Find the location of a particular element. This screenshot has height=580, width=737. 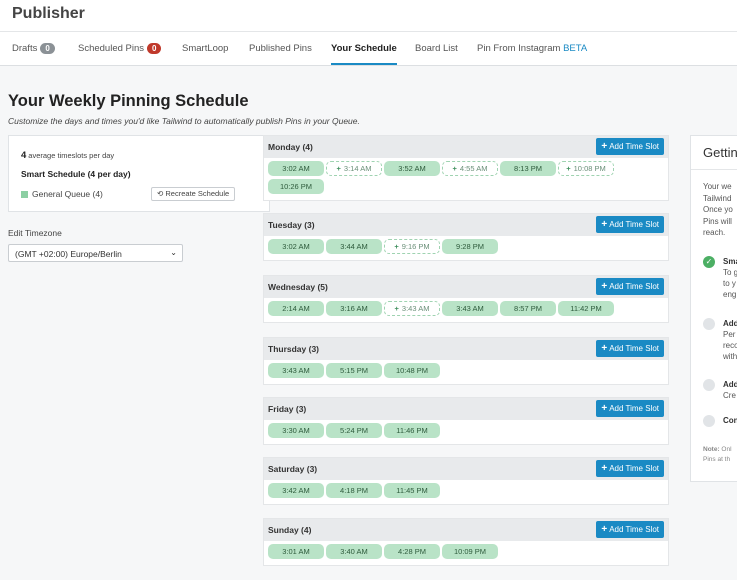

smart-schedule-label: Smart Schedule (4 per day) is located at coordinates (76, 174).